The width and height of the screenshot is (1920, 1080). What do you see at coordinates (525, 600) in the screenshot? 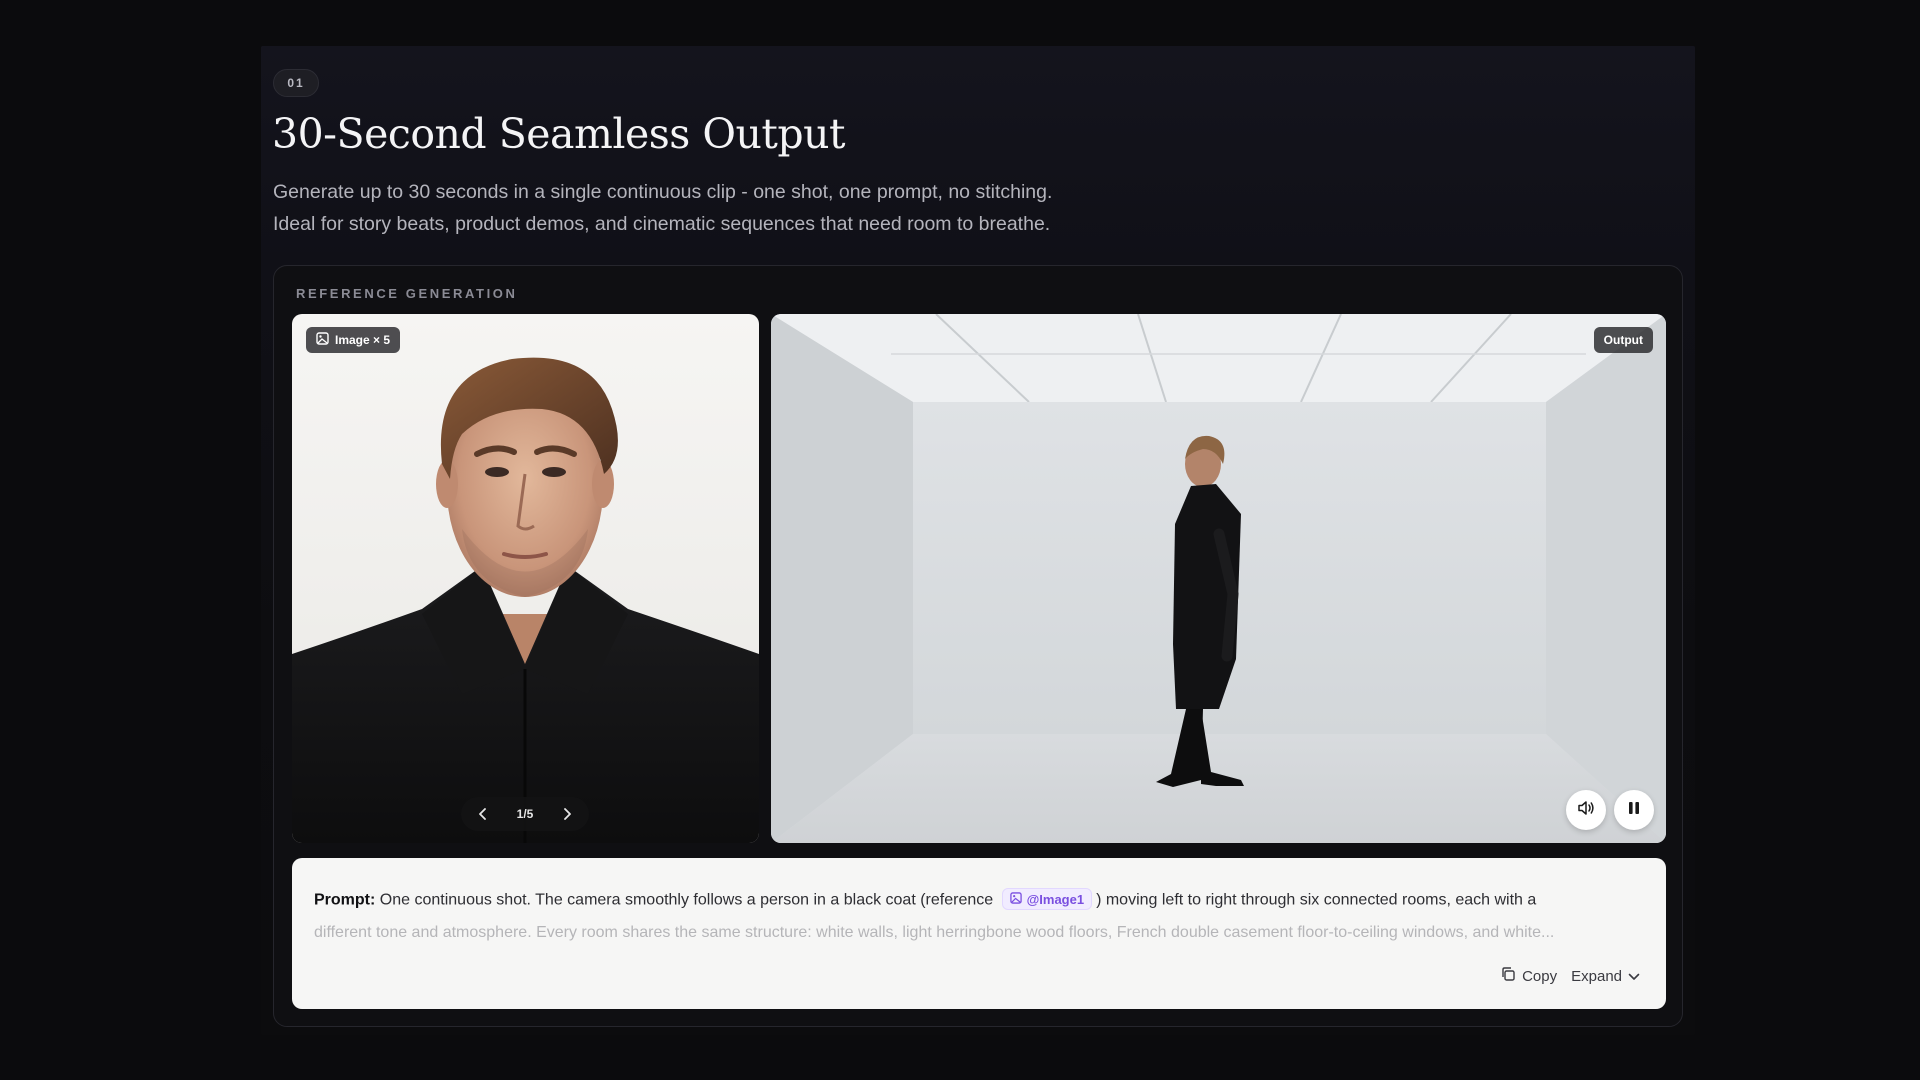
I see `reference-portrait-image` at bounding box center [525, 600].